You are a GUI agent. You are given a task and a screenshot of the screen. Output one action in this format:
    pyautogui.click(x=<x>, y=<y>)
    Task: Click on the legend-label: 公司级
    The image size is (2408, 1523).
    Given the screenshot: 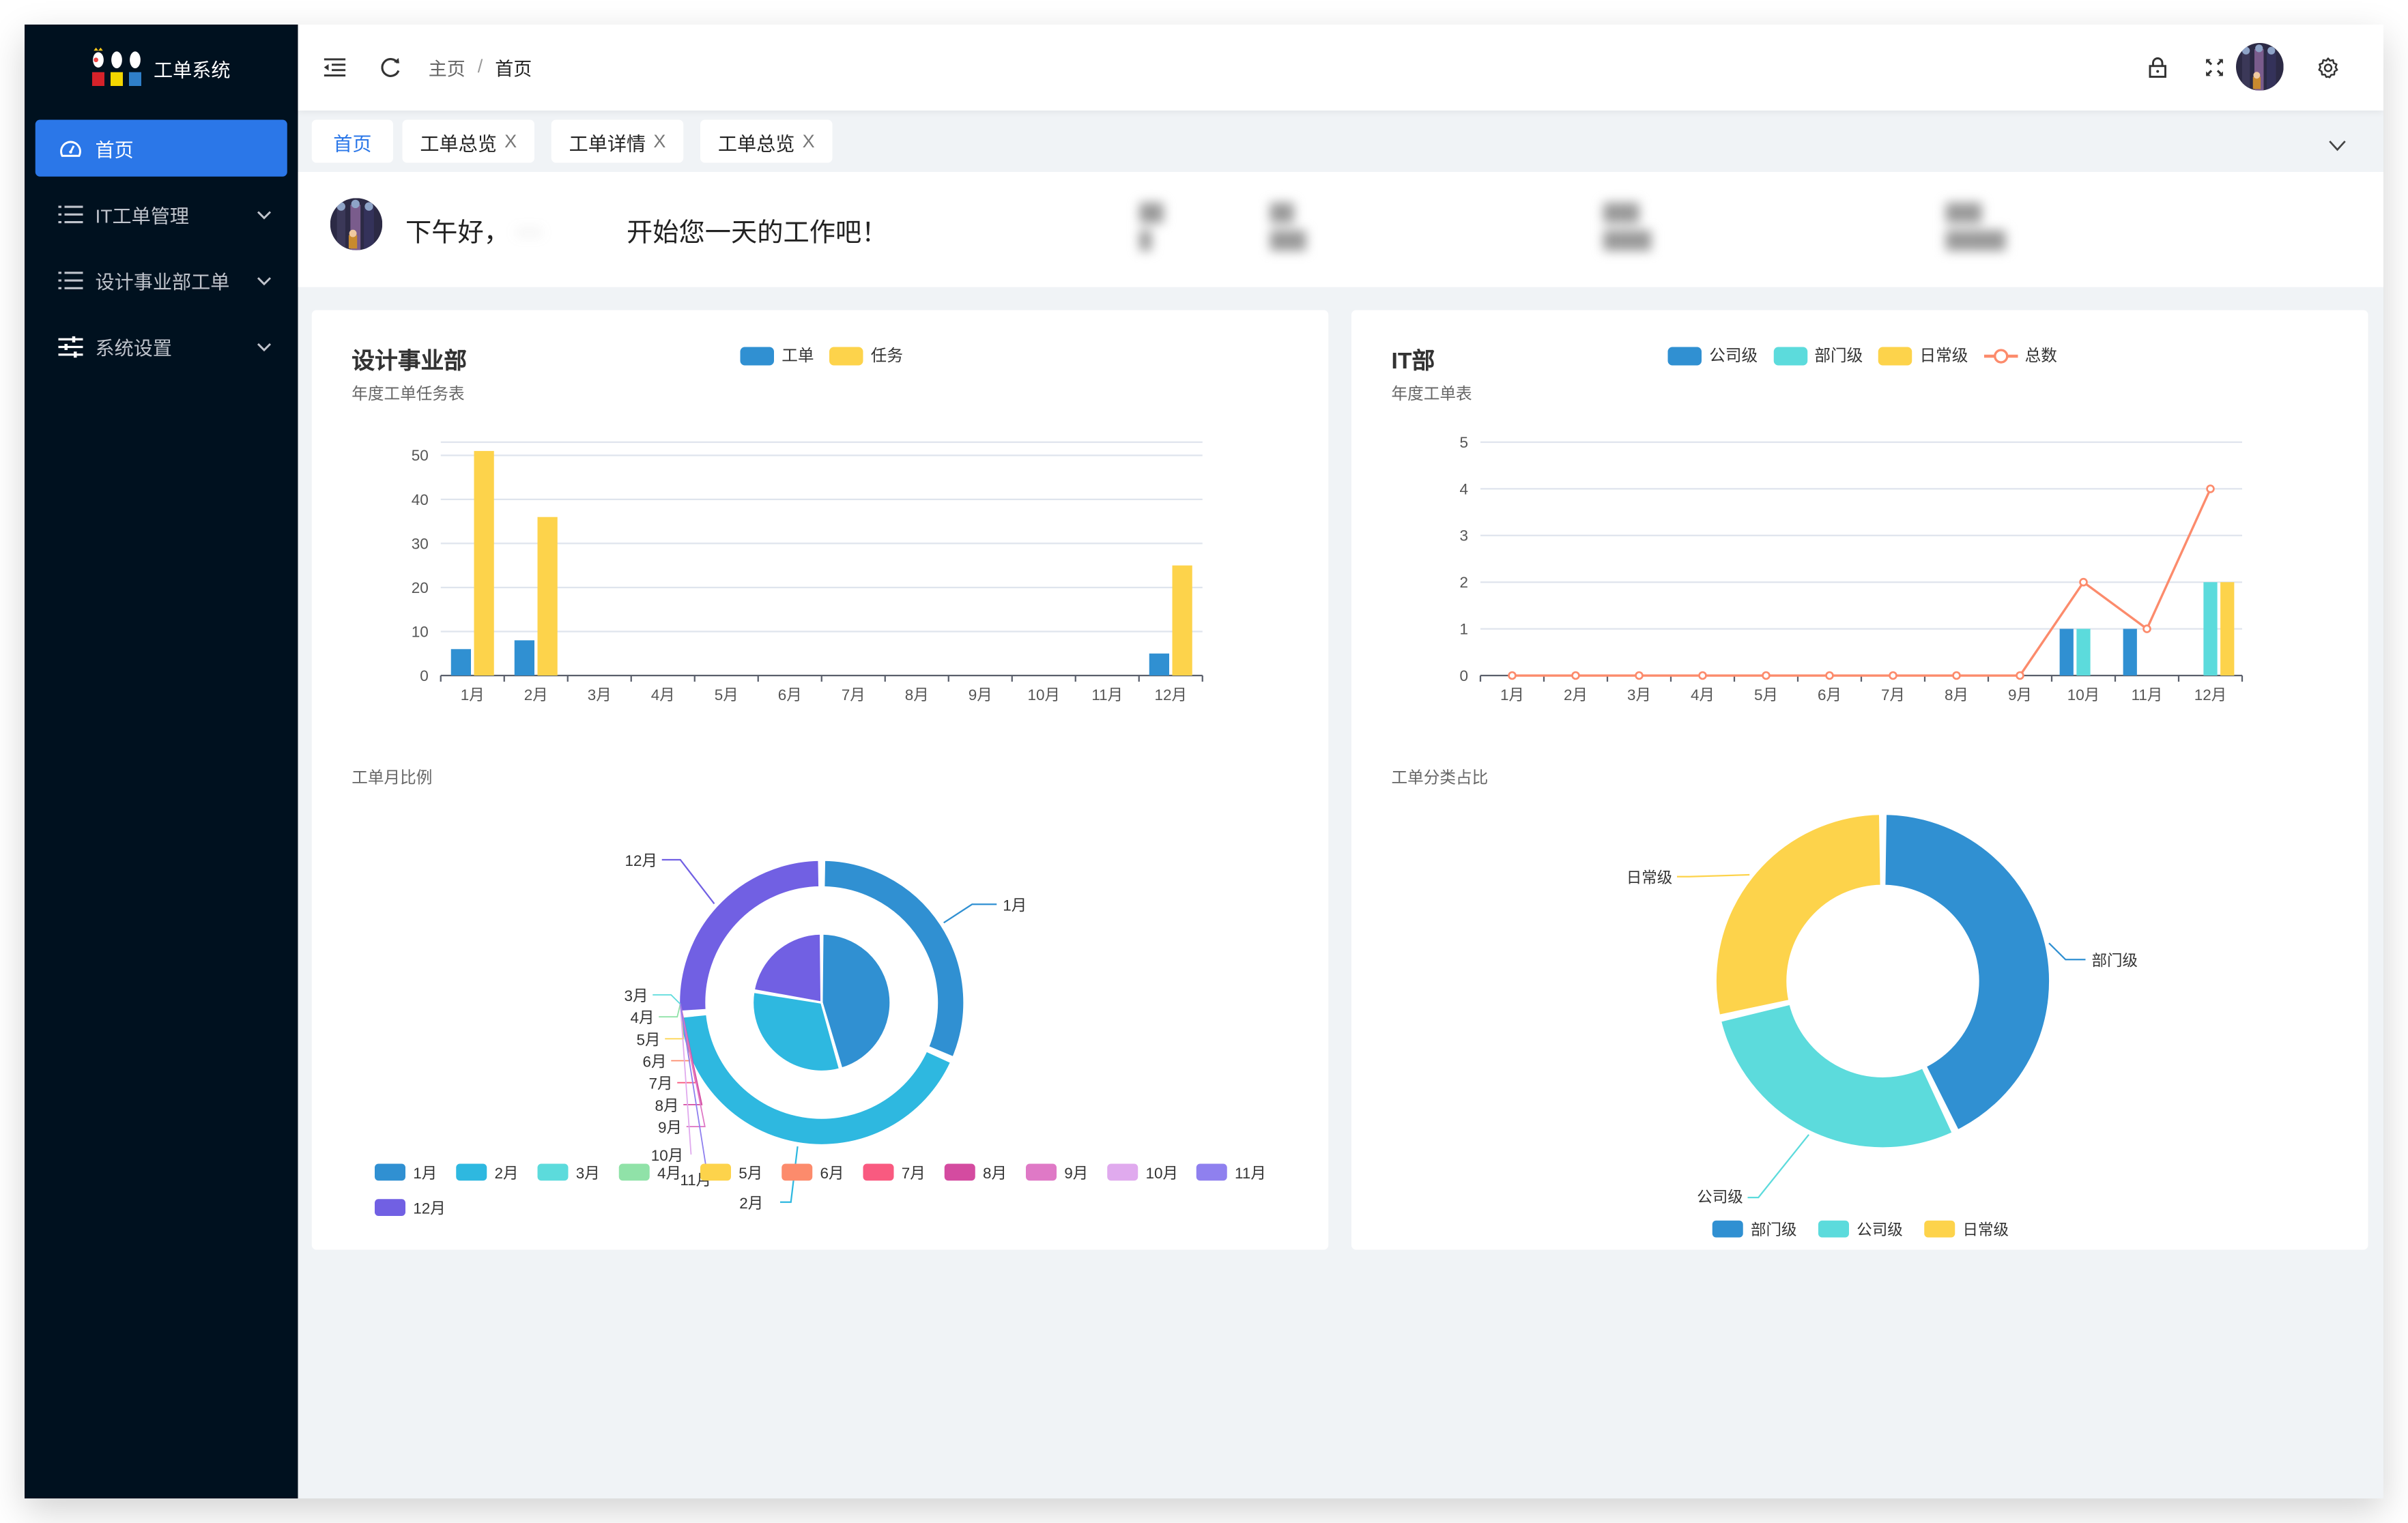 What is the action you would take?
    pyautogui.click(x=1880, y=1229)
    